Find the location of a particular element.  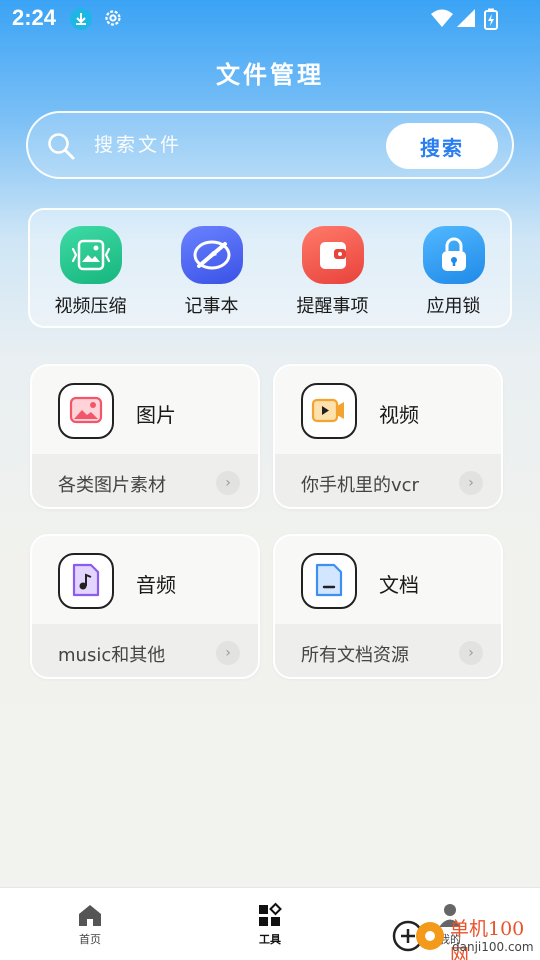

search-bar: 搜索 is located at coordinates (270, 145).